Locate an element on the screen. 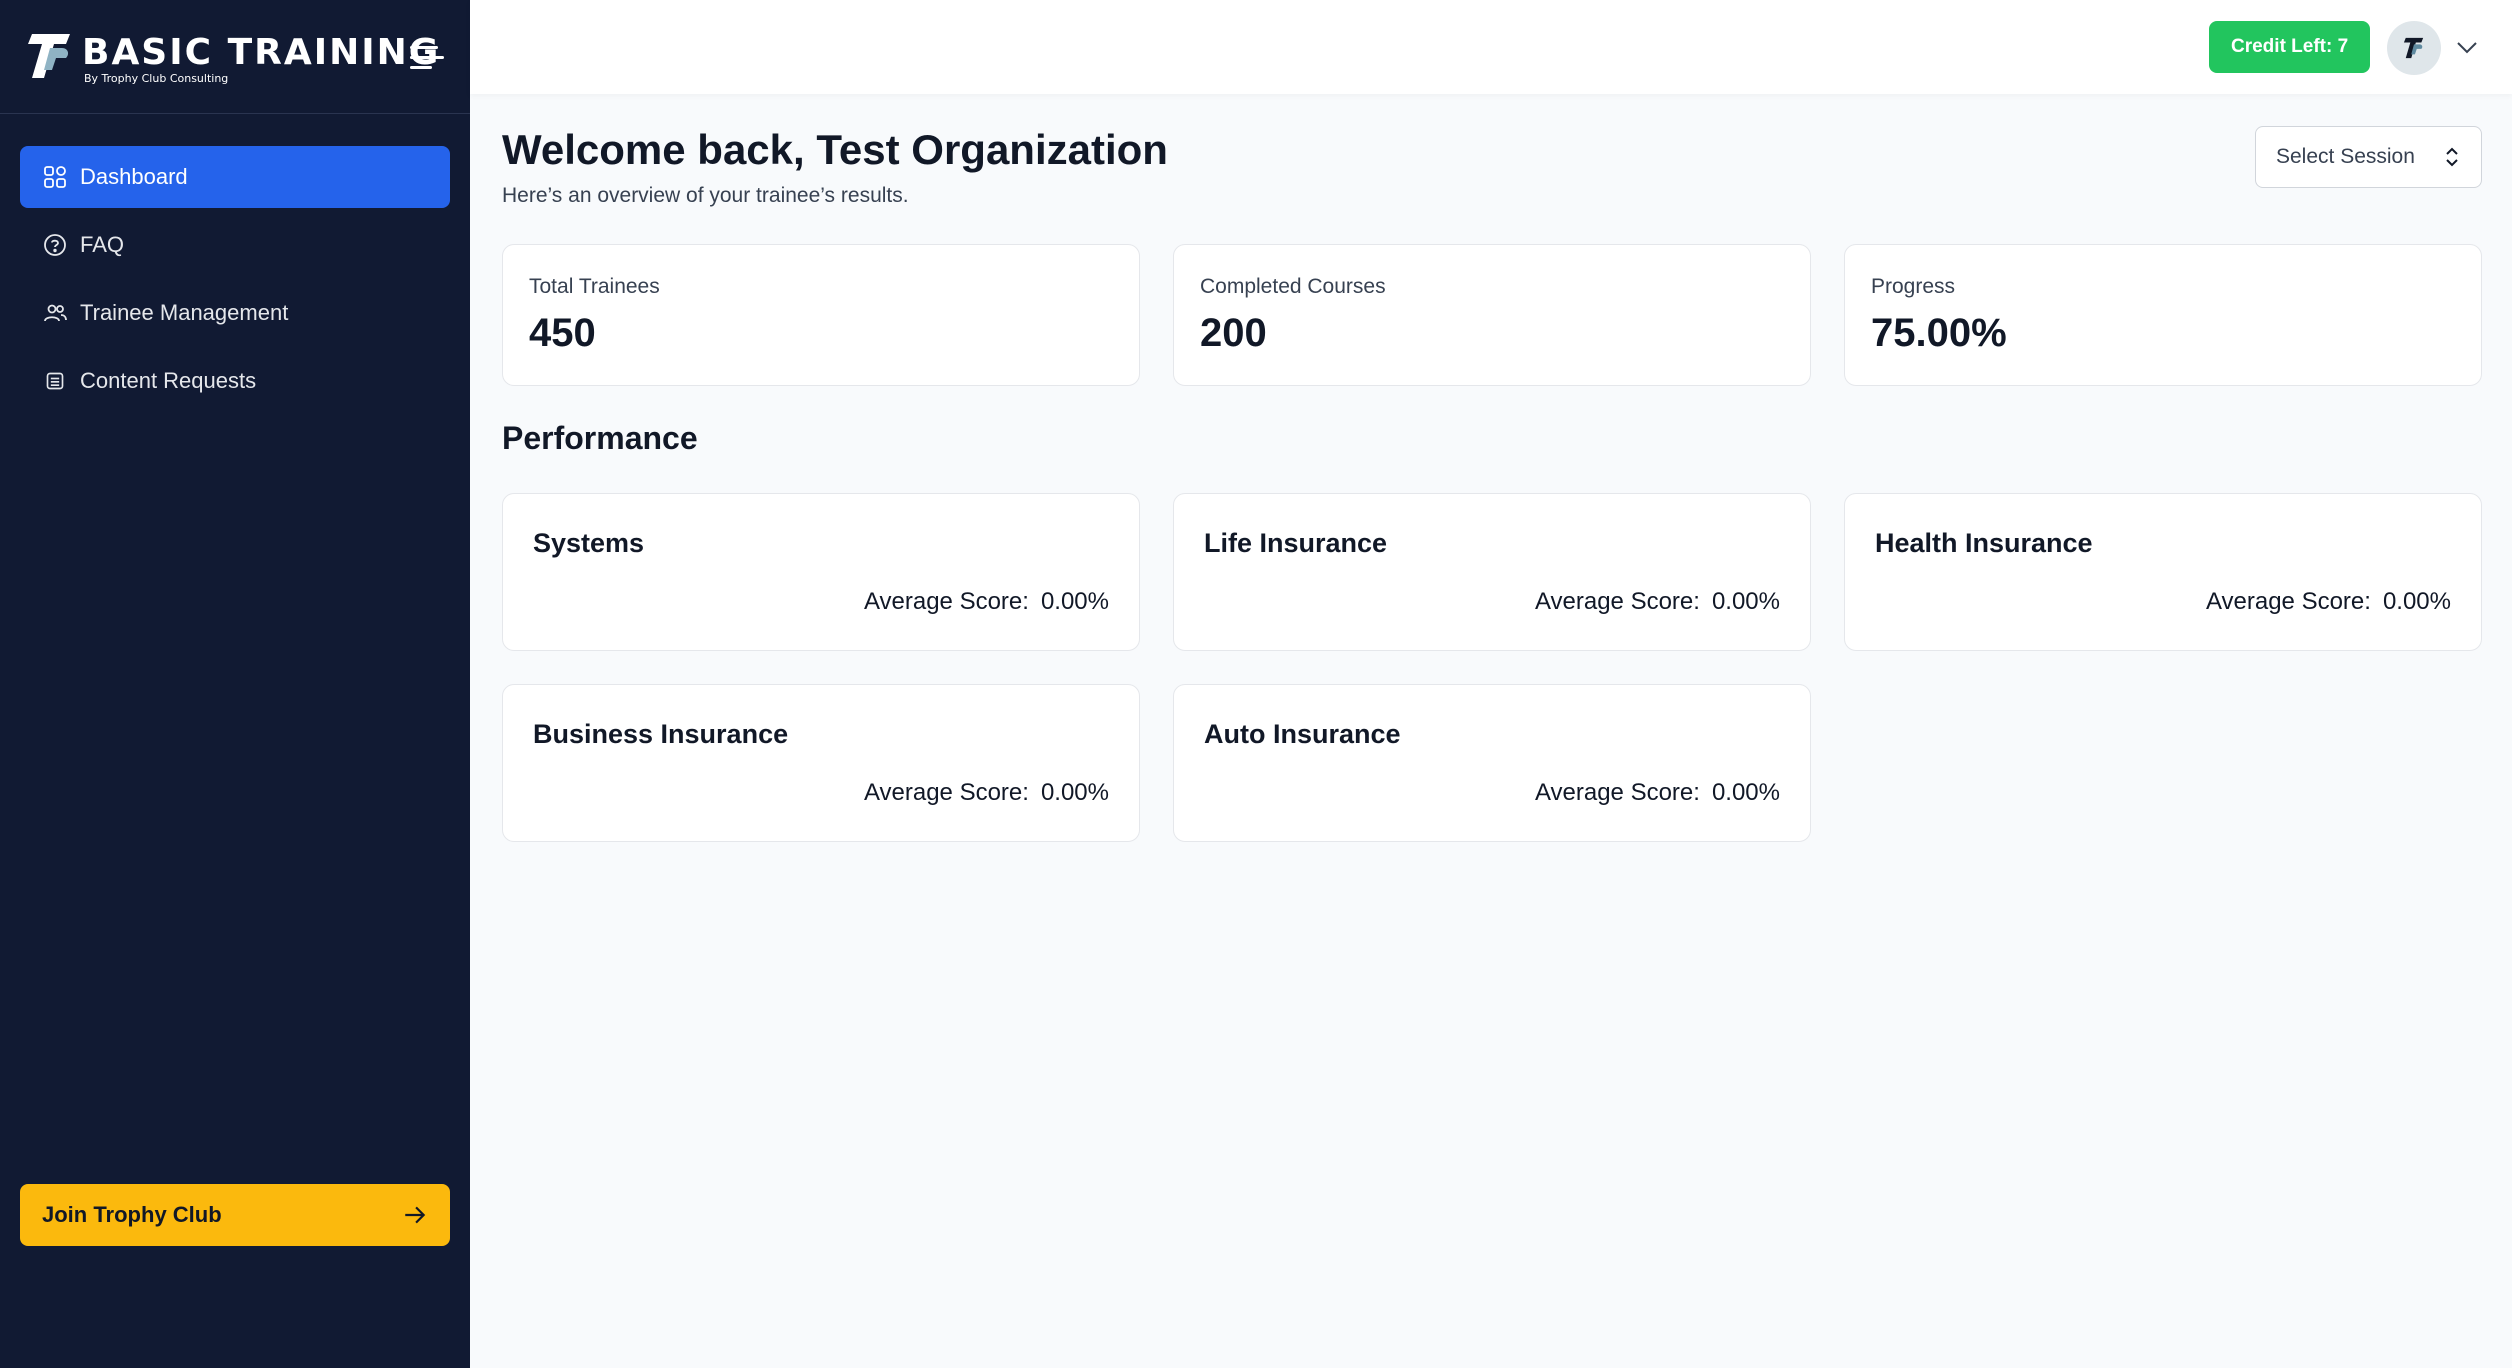  performance-title: Performance is located at coordinates (600, 438).